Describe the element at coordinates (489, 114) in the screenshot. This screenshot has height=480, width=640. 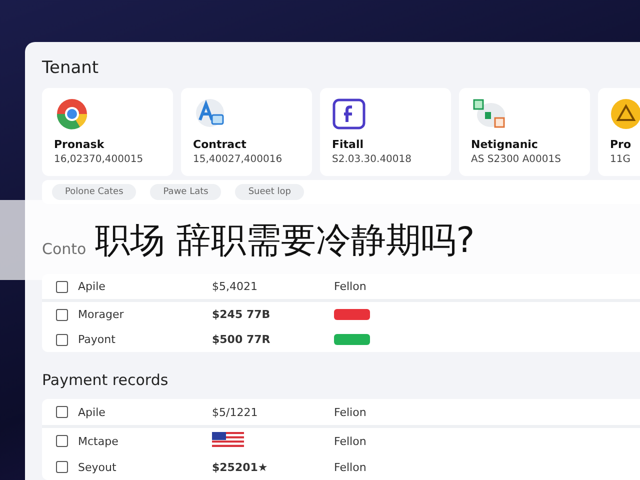
I see `chat-tiles-icon` at that location.